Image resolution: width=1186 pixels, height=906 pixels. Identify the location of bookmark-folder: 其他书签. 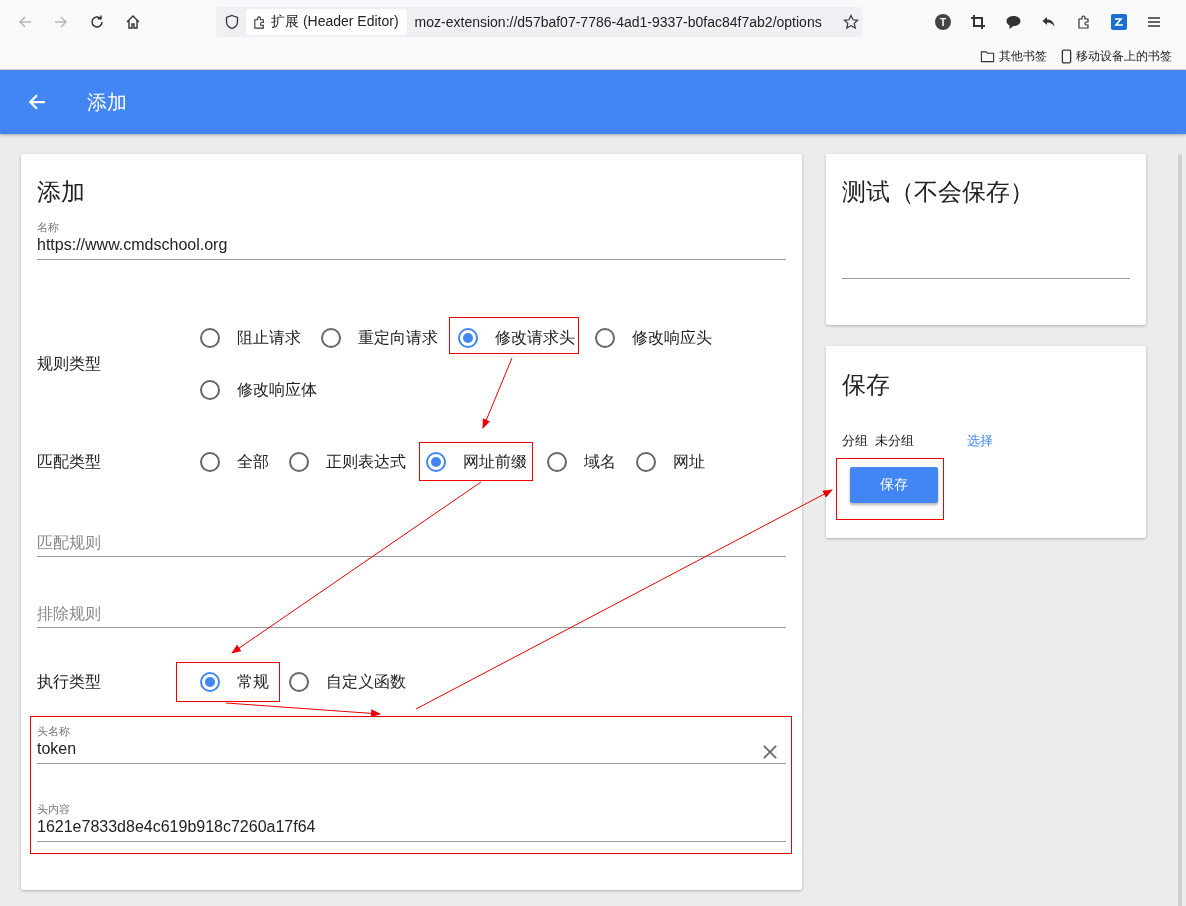
(1013, 56).